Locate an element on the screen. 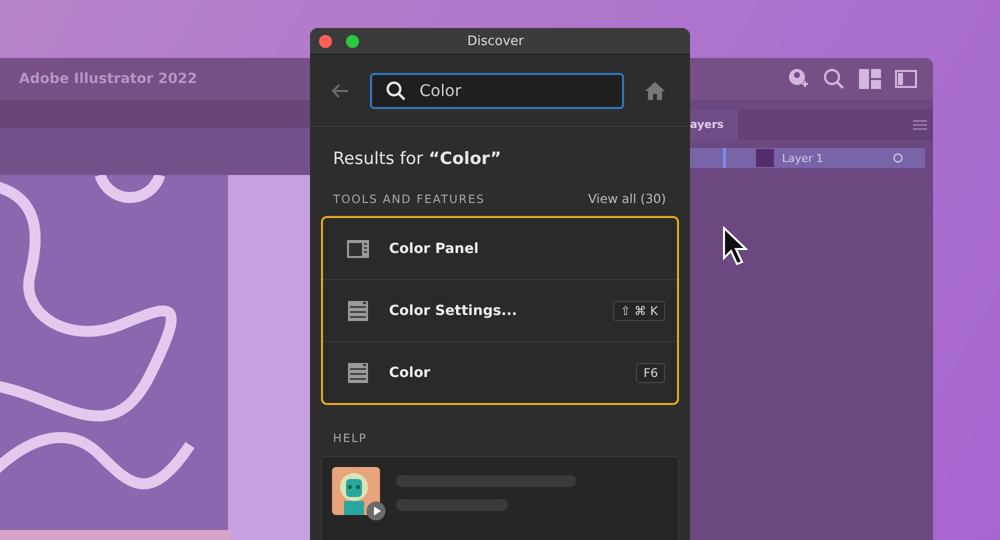 Image resolution: width=1000 pixels, height=540 pixels. view-all-link: View all (30) is located at coordinates (627, 198).